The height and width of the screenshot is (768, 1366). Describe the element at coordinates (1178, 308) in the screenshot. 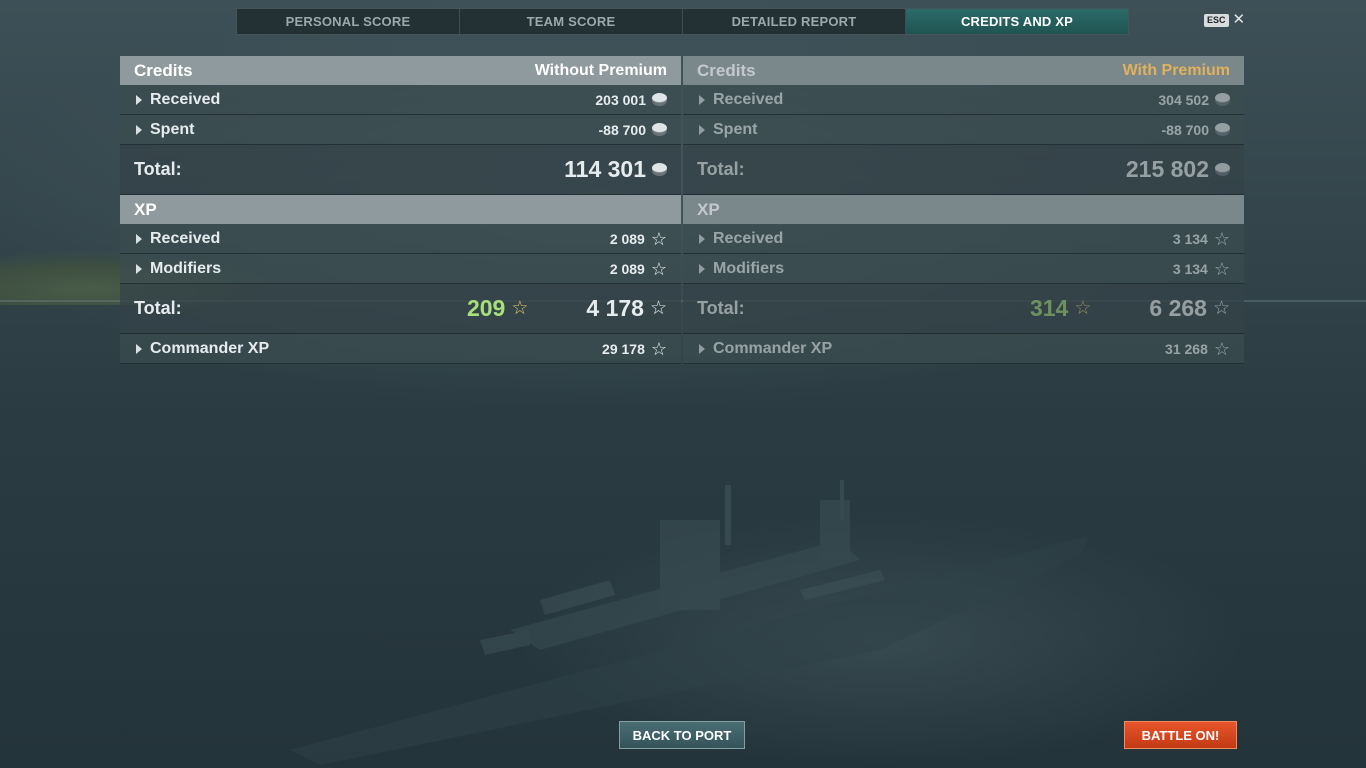

I see `xp-total-value: 6 268` at that location.